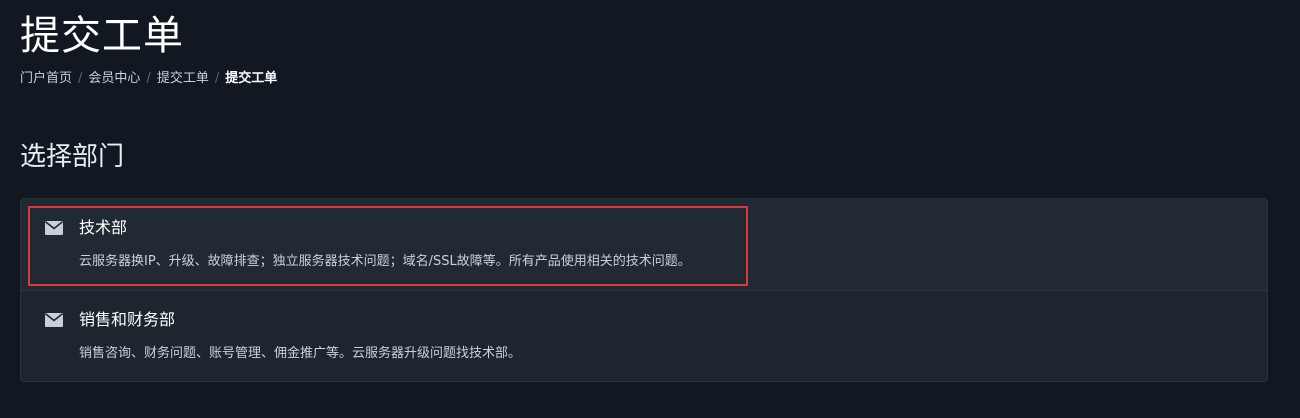 Image resolution: width=1300 pixels, height=418 pixels. What do you see at coordinates (183, 79) in the screenshot?
I see `breadcrumb-item-submit-ticket: 提交工单` at bounding box center [183, 79].